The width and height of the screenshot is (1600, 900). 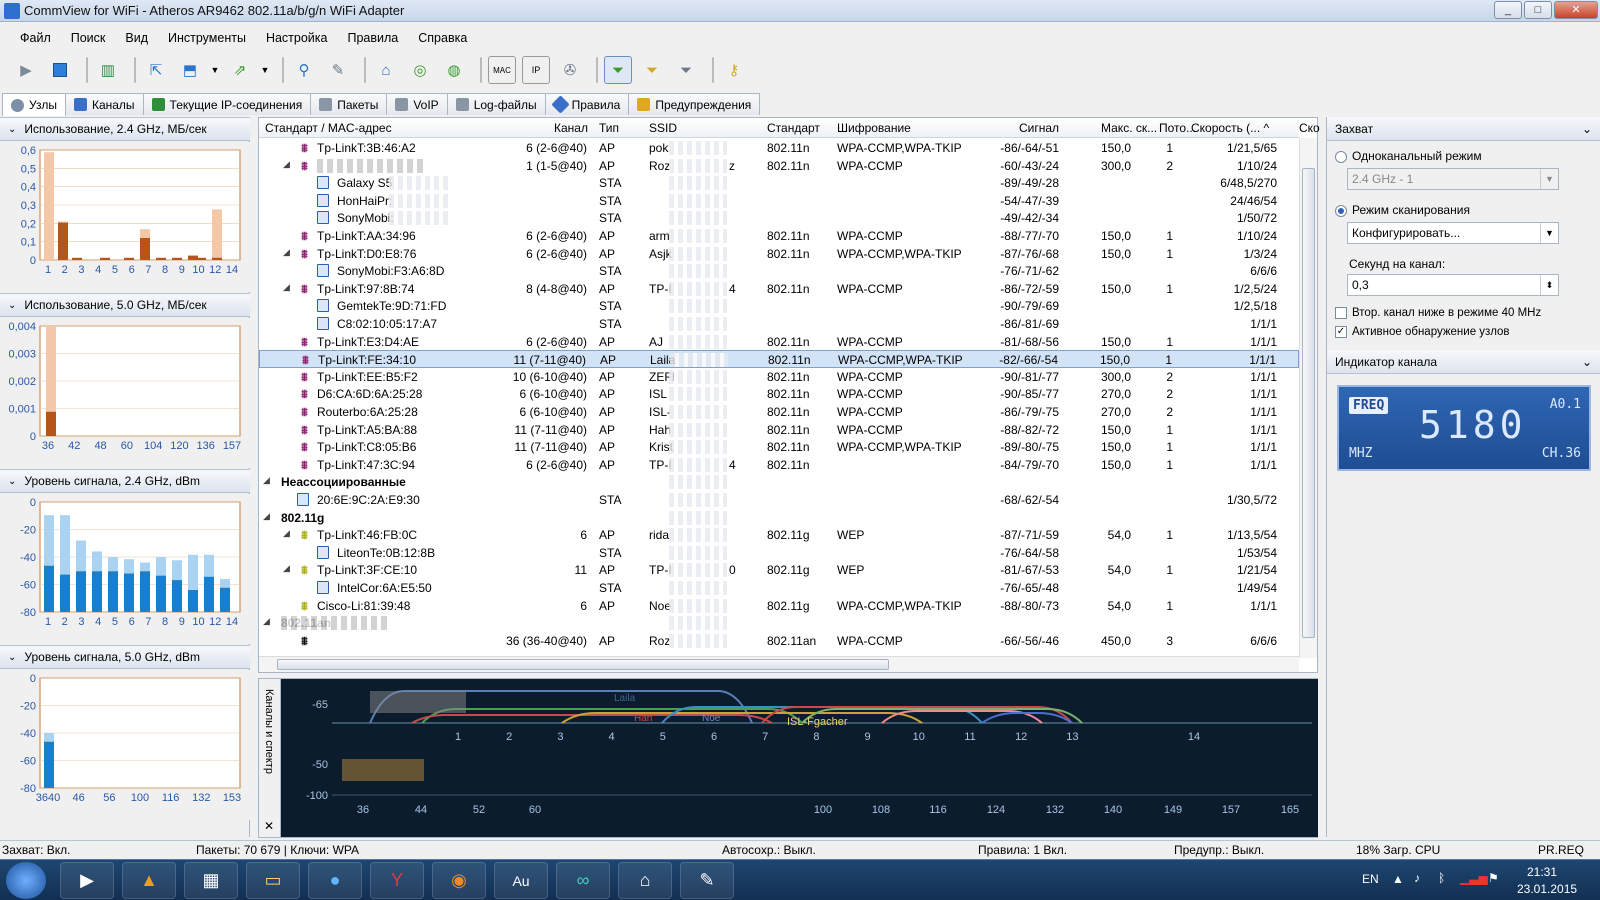 I want to click on filter-active-icon: ⏷, so click(x=618, y=70).